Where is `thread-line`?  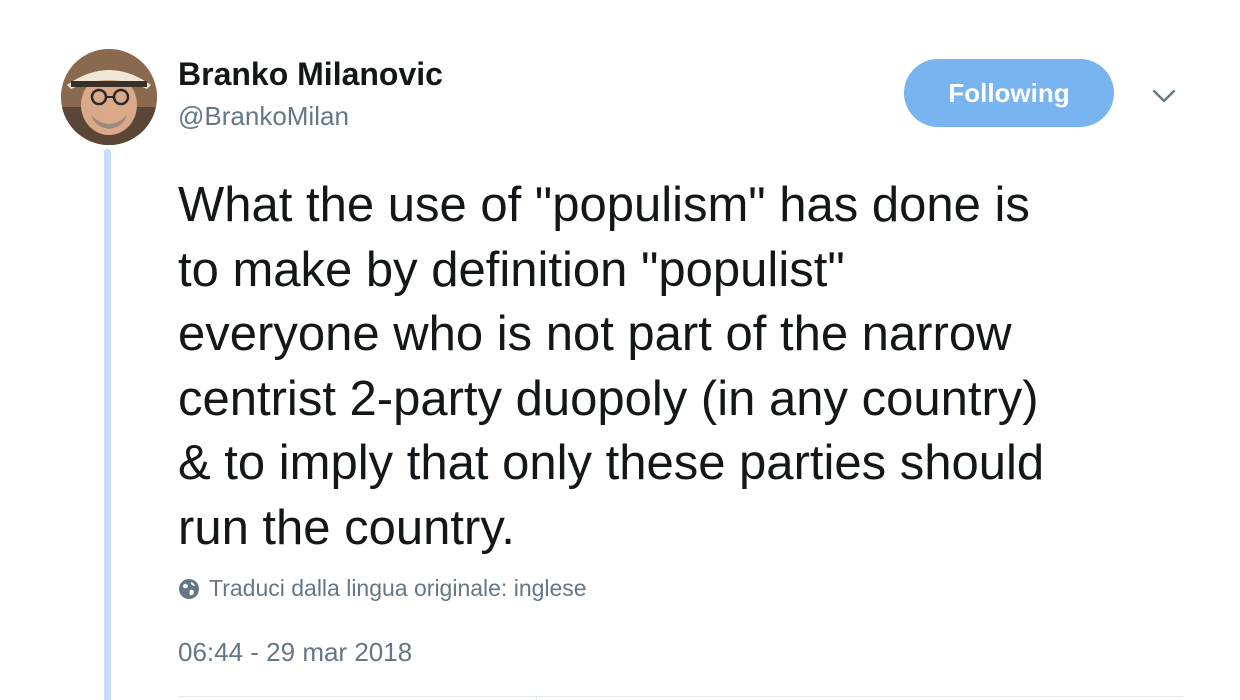
thread-line is located at coordinates (107, 424).